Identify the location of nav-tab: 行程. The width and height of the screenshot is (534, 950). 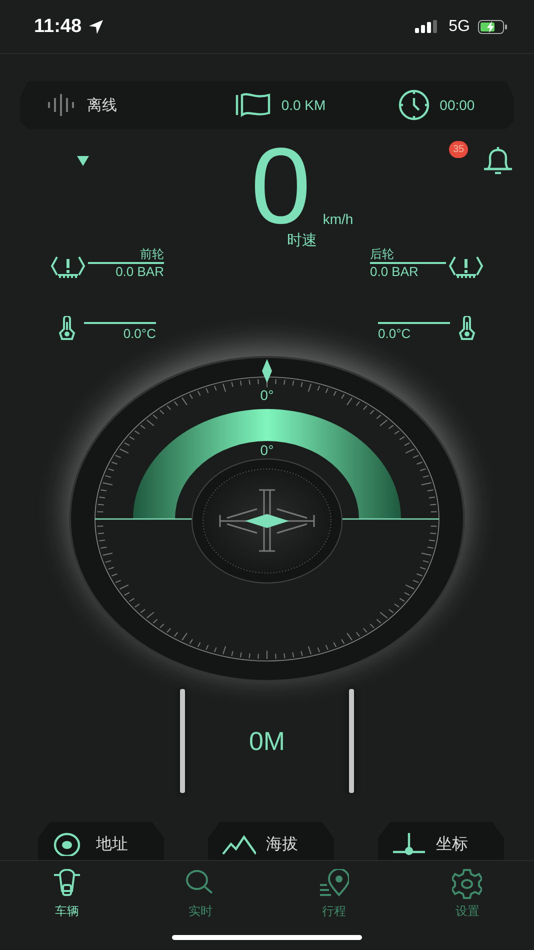
(334, 894).